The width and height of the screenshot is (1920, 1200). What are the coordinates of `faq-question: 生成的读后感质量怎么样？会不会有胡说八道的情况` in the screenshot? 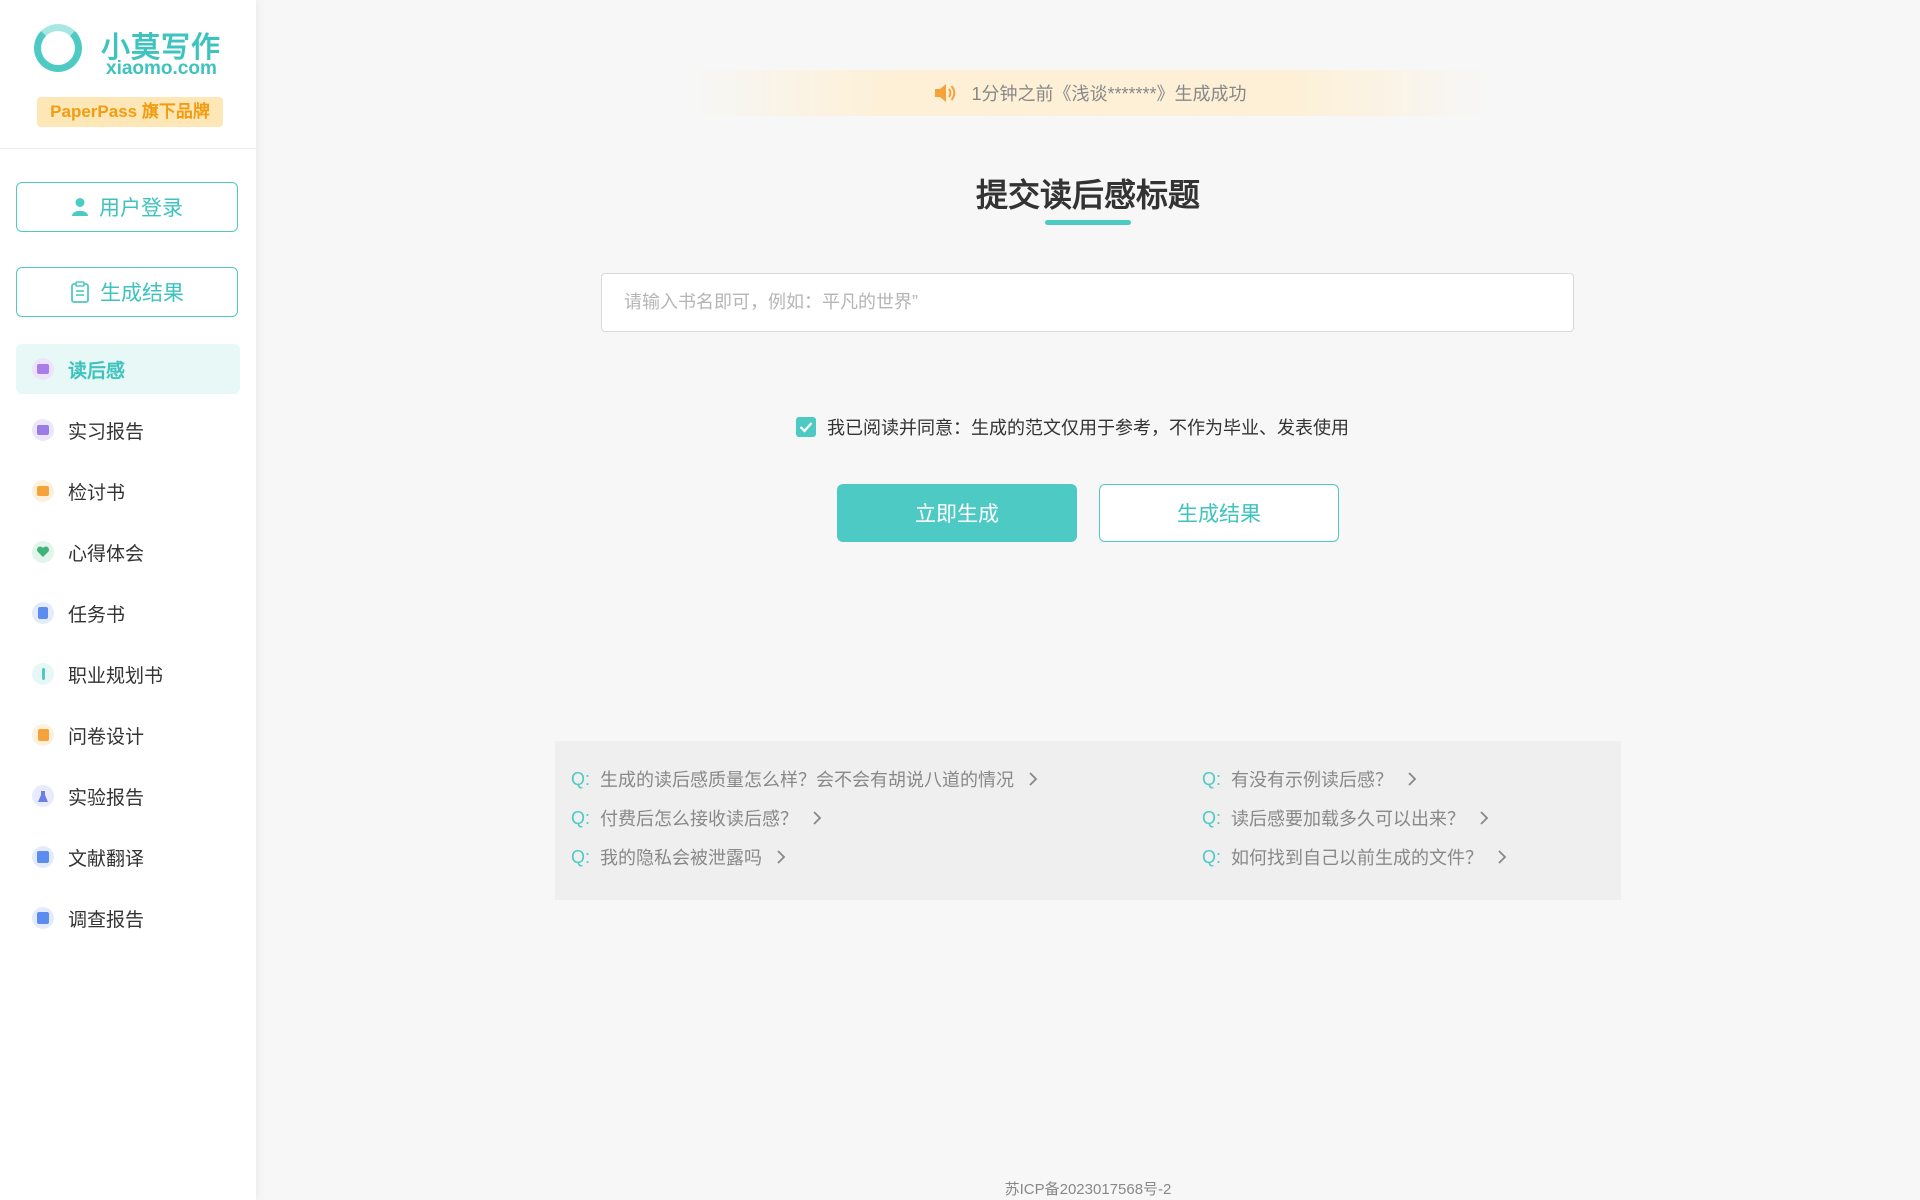 It's located at (807, 780).